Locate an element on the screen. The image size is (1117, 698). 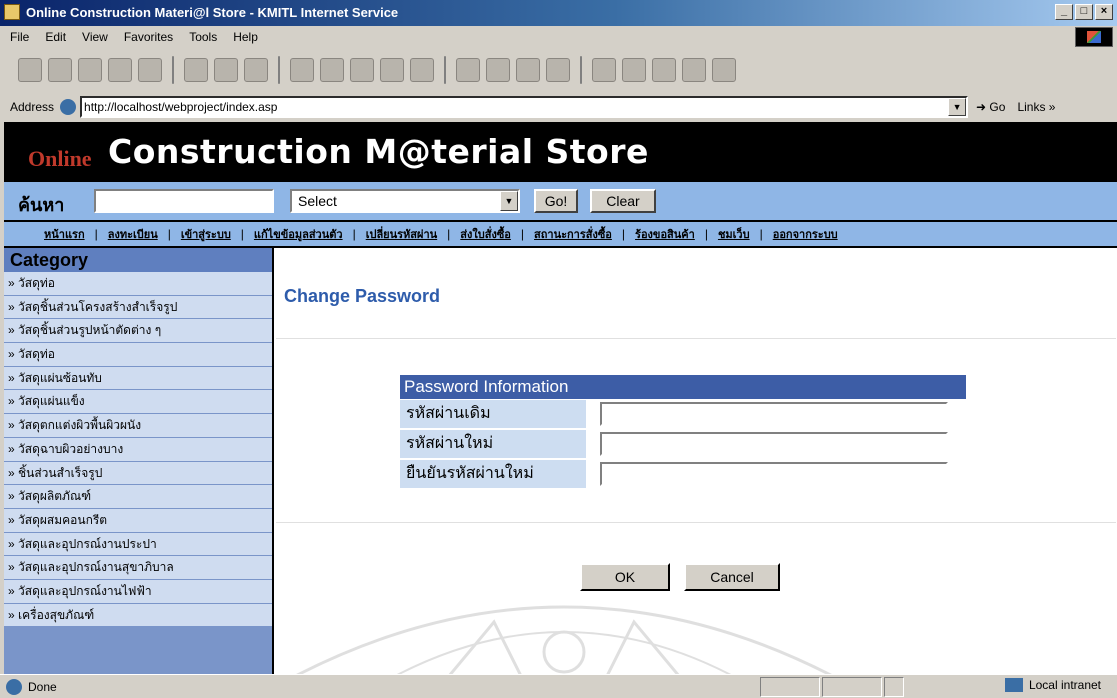
sidebar-item: » วัสดุแผ่นซ้อนทับ is located at coordinates (138, 378).